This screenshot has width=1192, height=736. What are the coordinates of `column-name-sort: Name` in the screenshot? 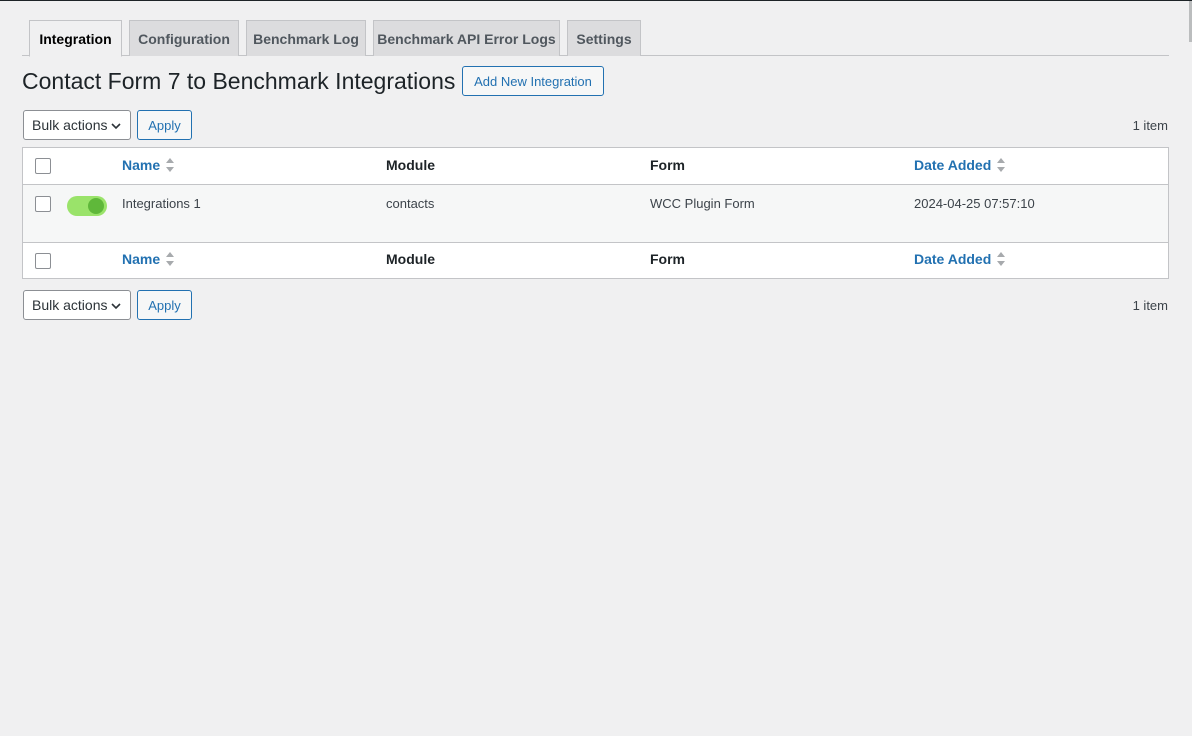 It's located at (148, 165).